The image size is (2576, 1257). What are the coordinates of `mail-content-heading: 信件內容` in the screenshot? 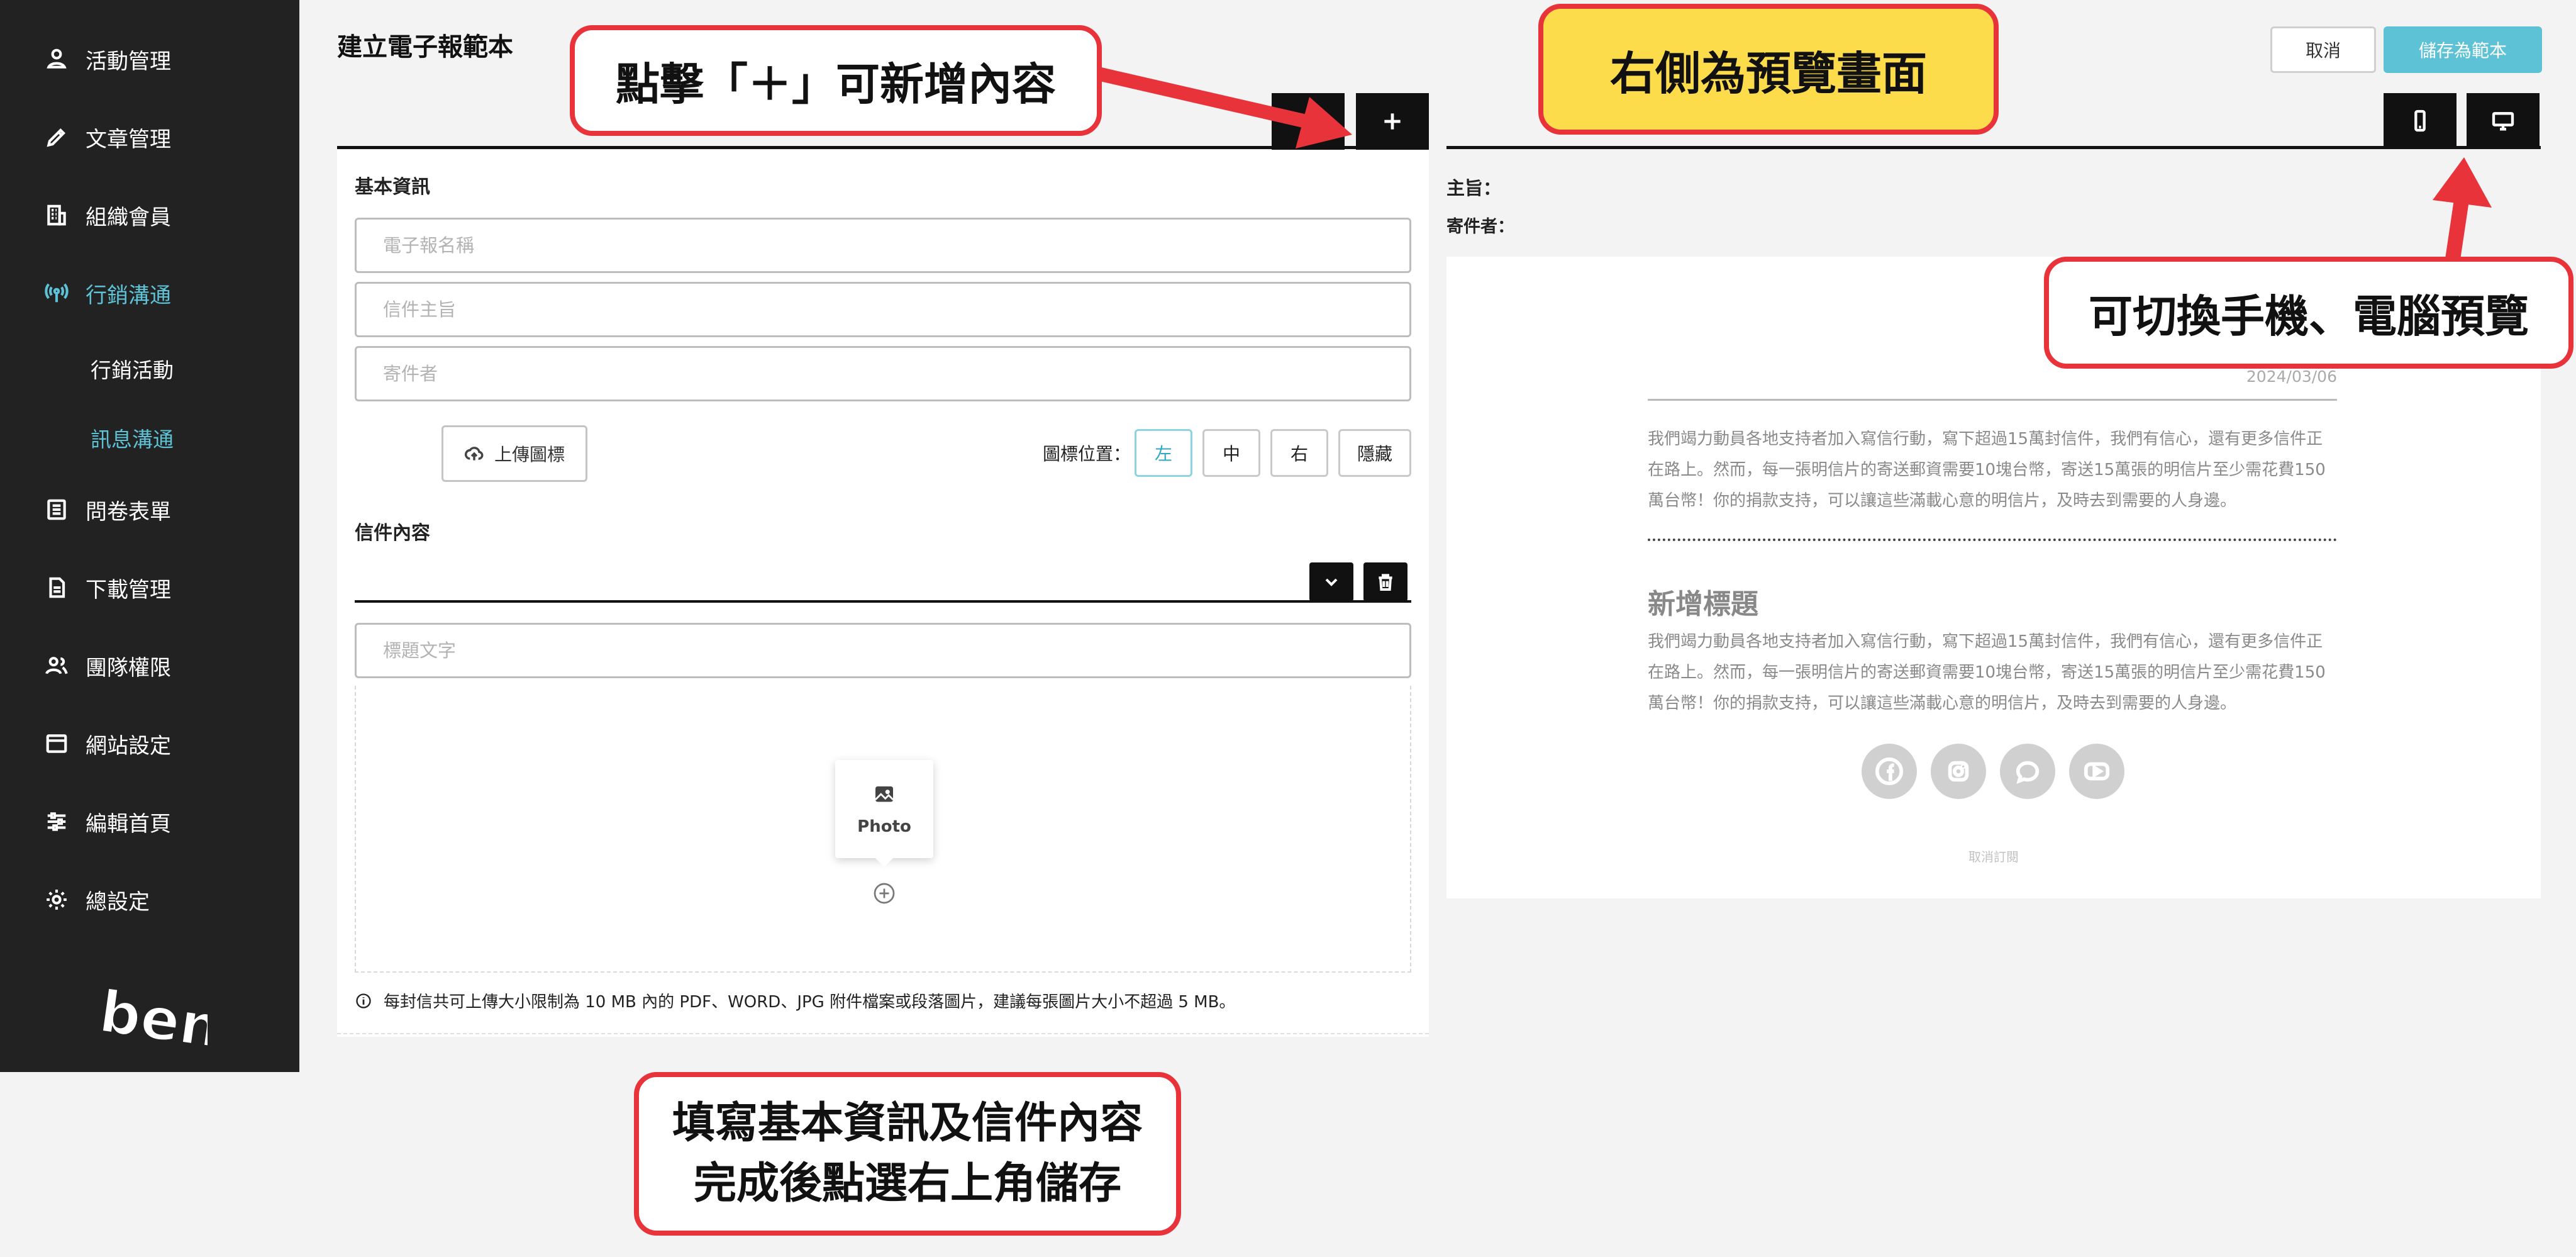 It's located at (392, 533).